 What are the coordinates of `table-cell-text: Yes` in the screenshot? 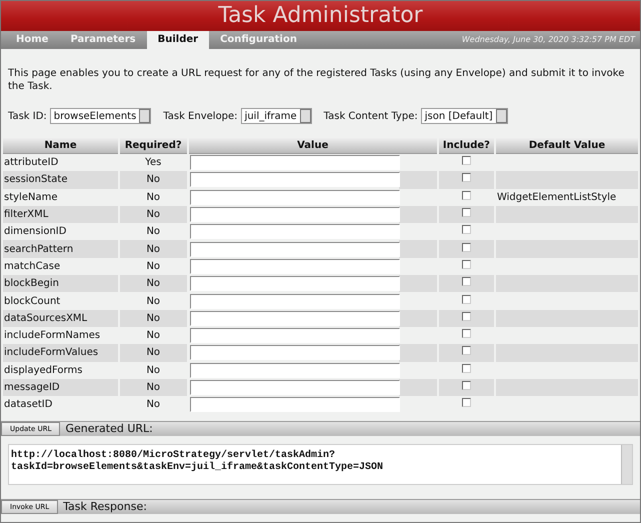 It's located at (153, 163).